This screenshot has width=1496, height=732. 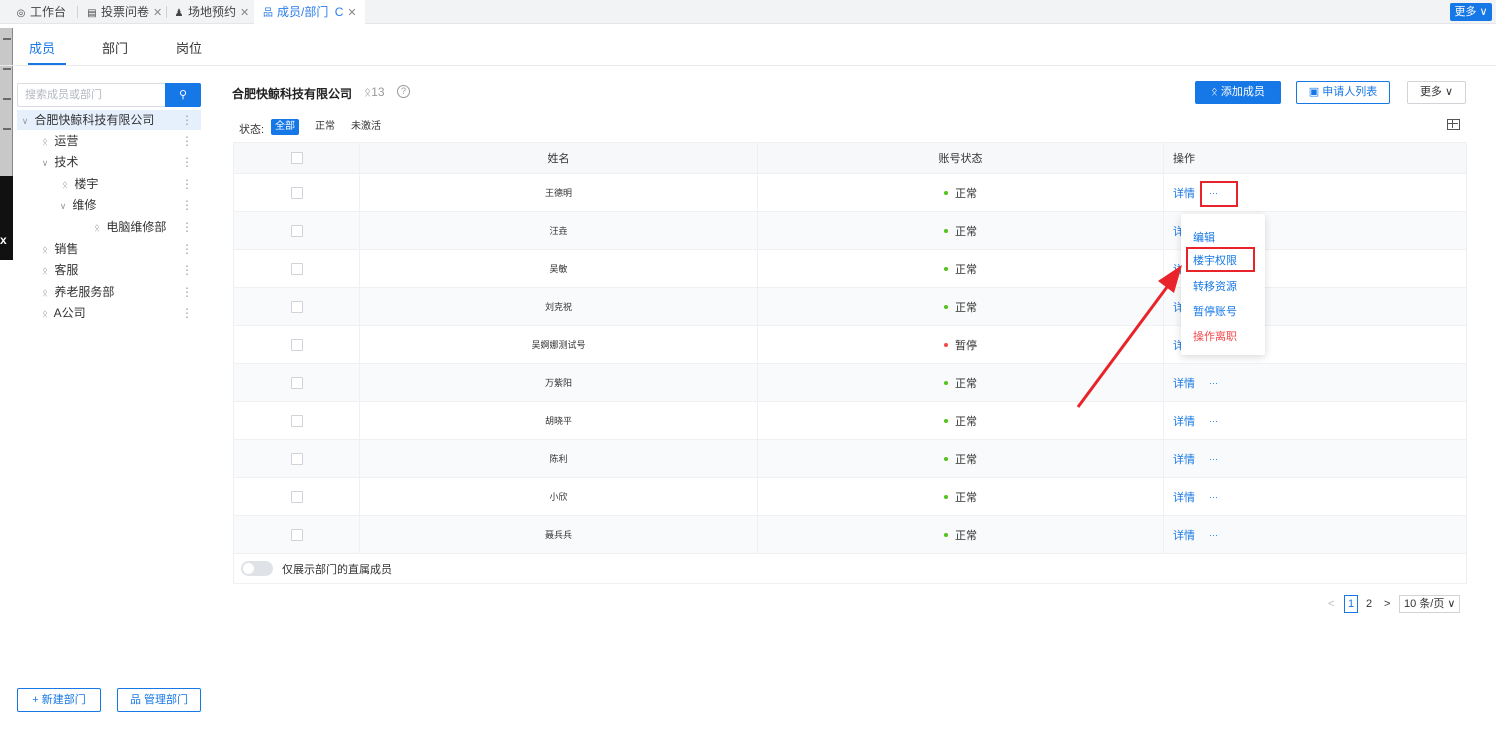 What do you see at coordinates (109, 249) in the screenshot?
I see `tree-item-sales: ᛟ 销售 ⋮` at bounding box center [109, 249].